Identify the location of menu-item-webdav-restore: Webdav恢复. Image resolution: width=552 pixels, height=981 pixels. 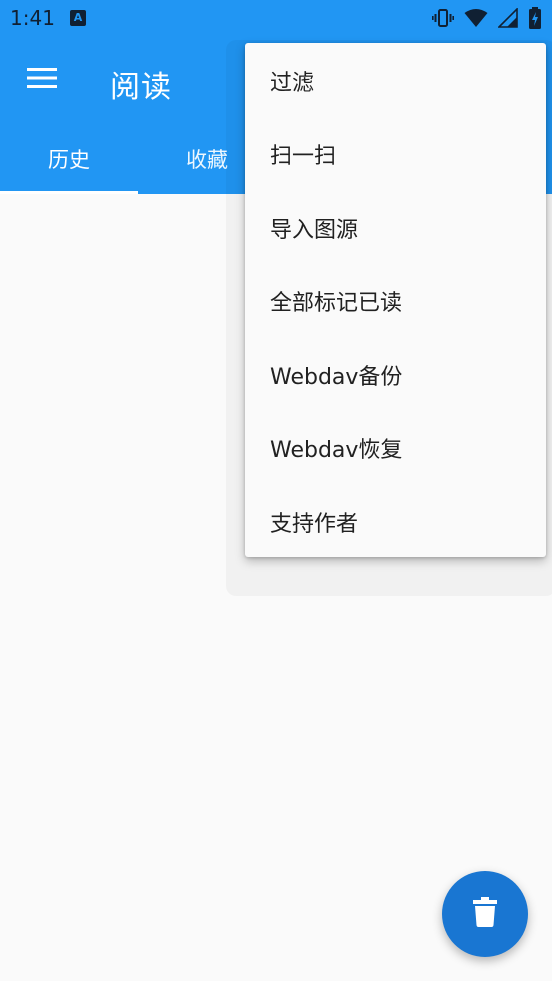
(395, 447).